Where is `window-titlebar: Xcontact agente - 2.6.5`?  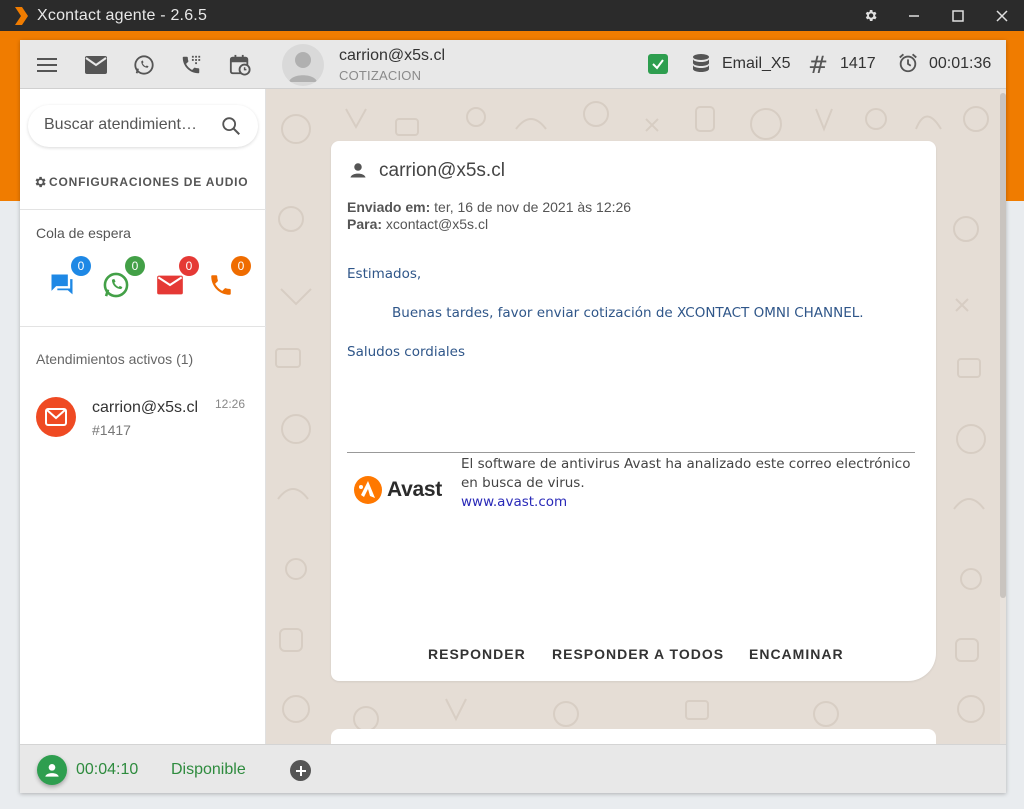
window-titlebar: Xcontact agente - 2.6.5 is located at coordinates (512, 15).